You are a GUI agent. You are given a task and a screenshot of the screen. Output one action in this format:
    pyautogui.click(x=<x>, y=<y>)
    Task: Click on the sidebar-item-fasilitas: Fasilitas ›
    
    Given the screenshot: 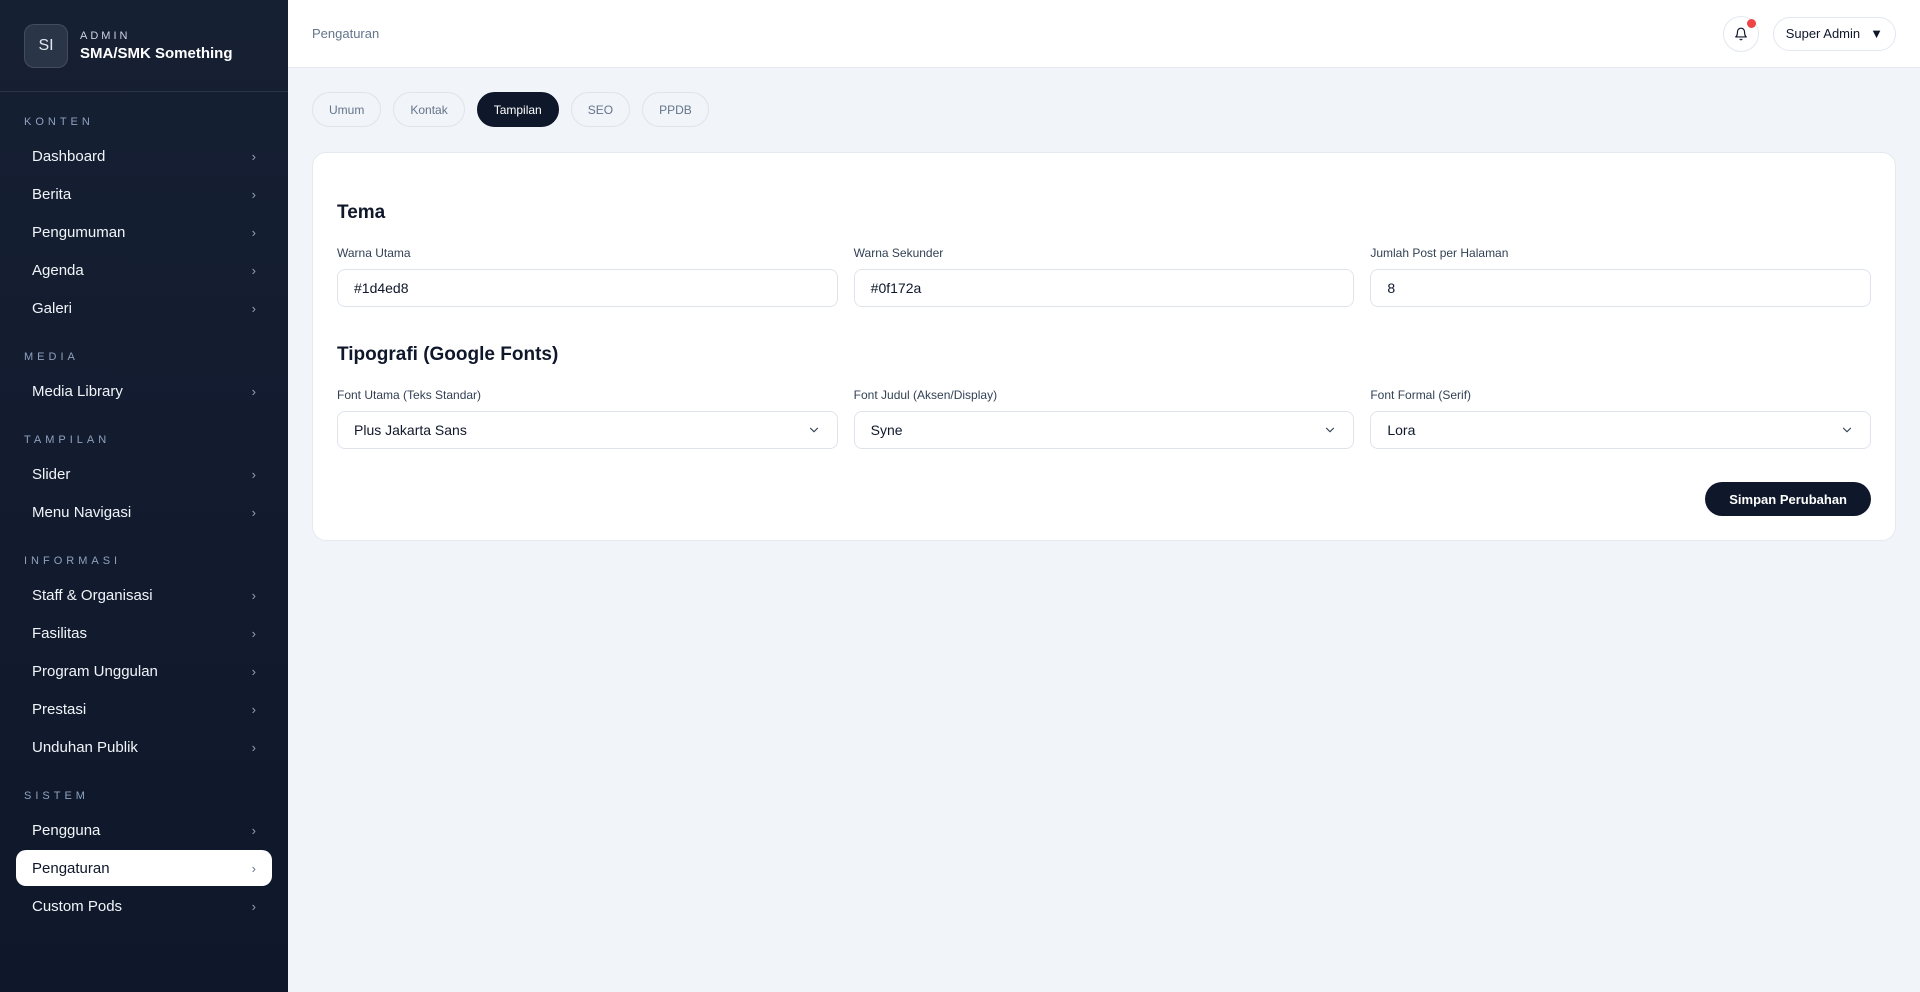 What is the action you would take?
    pyautogui.click(x=144, y=633)
    